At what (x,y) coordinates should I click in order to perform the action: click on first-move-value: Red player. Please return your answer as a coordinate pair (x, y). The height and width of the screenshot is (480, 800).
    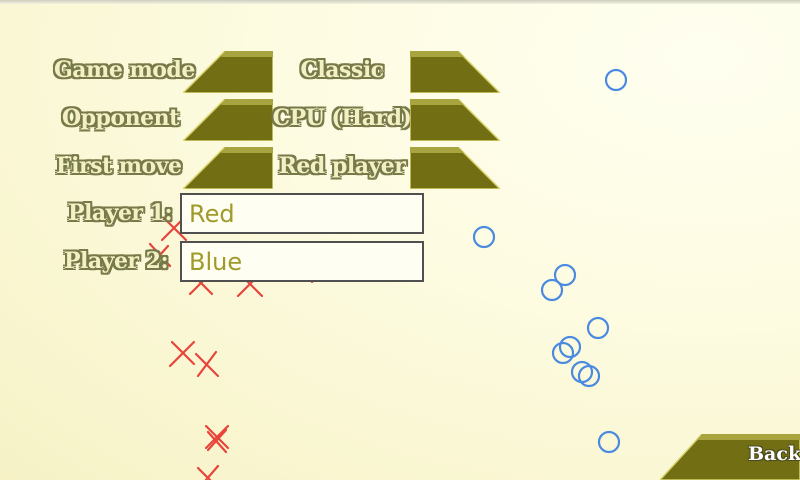
    Looking at the image, I should click on (342, 166).